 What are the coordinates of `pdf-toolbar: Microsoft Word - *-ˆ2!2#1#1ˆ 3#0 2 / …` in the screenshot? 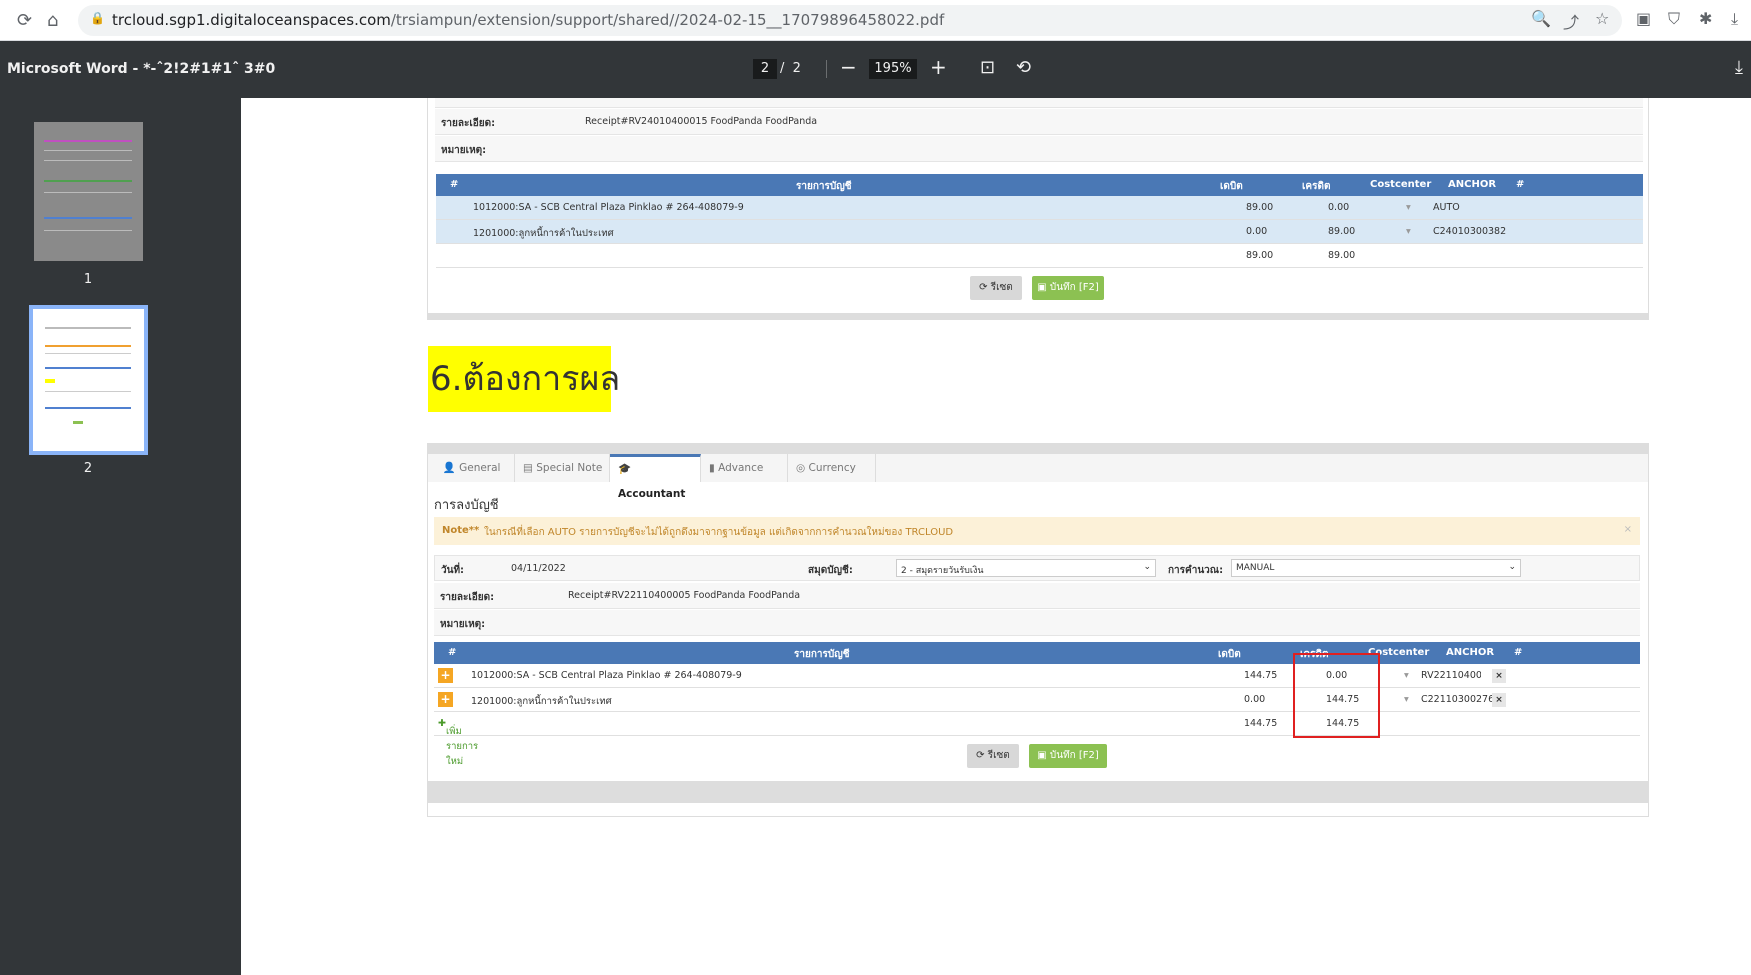 It's located at (875, 69).